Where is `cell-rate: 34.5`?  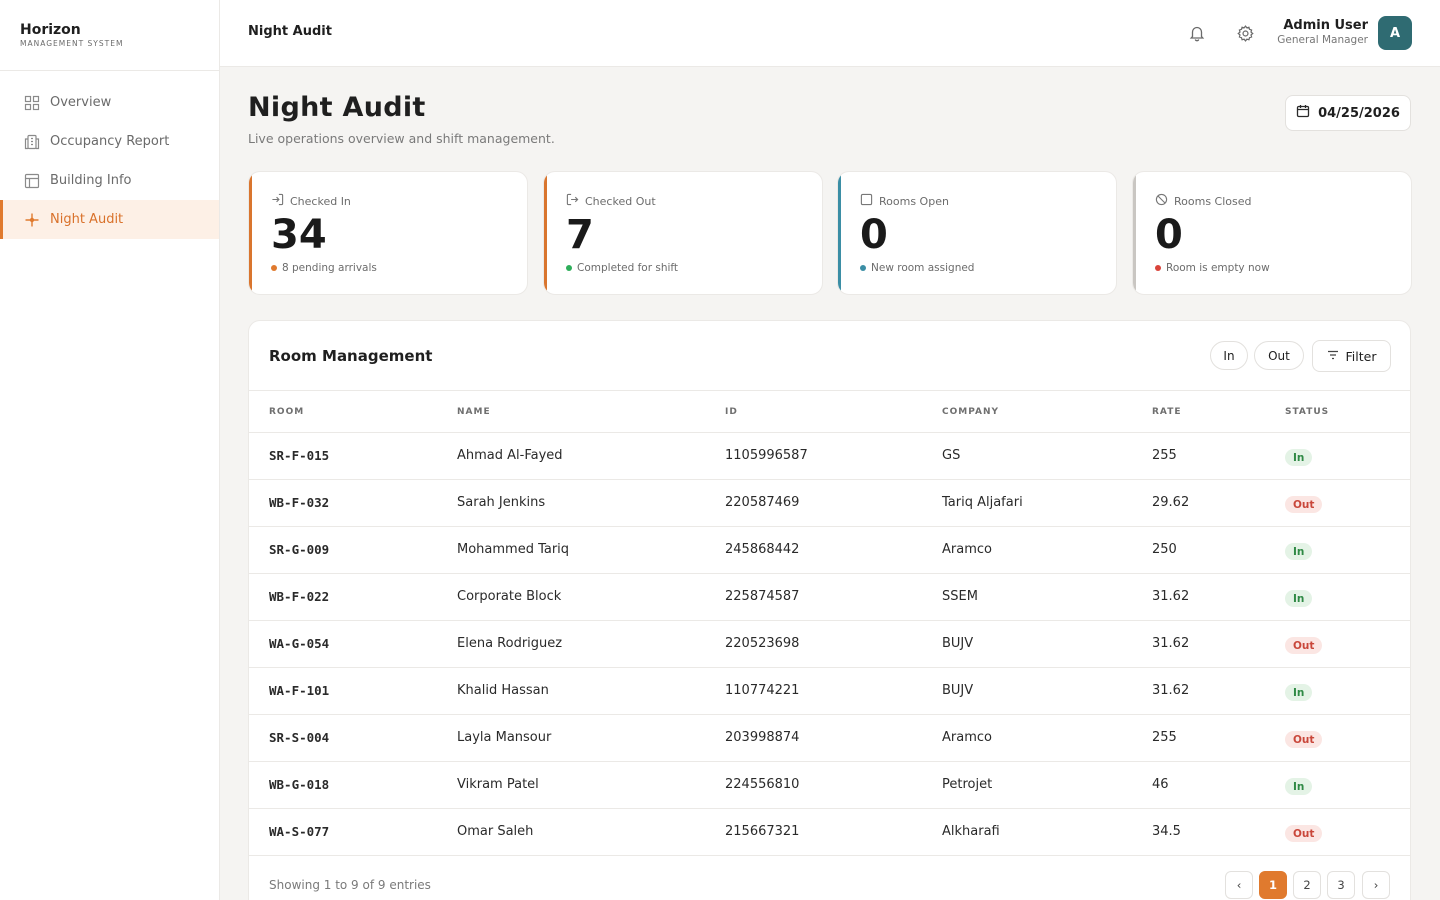 cell-rate: 34.5 is located at coordinates (1166, 831).